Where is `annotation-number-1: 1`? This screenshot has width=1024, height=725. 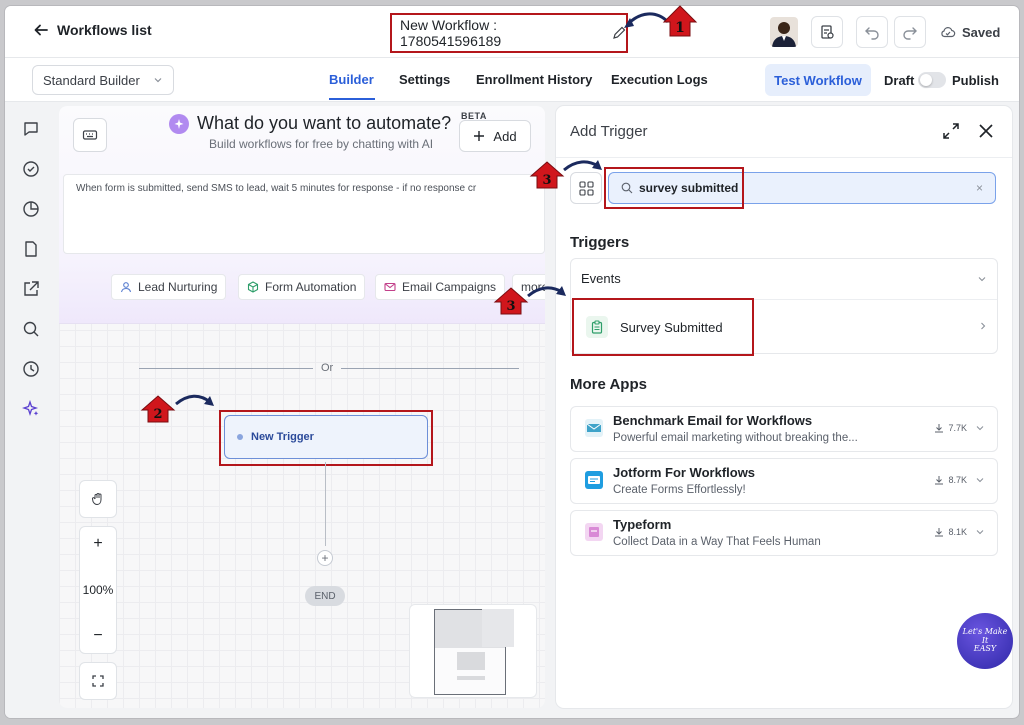
annotation-number-1: 1 is located at coordinates (680, 28).